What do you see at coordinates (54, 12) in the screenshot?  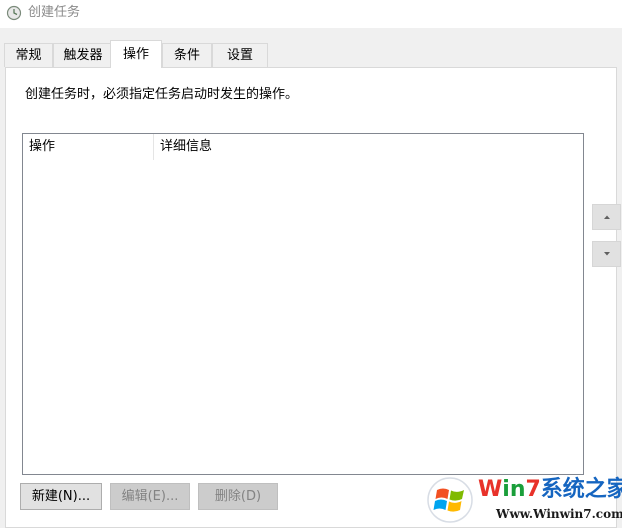 I see `window-title: 创建任务` at bounding box center [54, 12].